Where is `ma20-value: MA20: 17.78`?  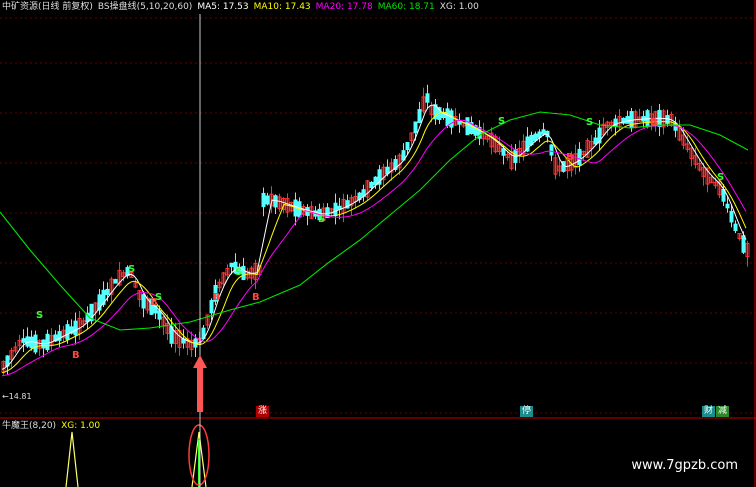 ma20-value: MA20: 17.78 is located at coordinates (344, 7).